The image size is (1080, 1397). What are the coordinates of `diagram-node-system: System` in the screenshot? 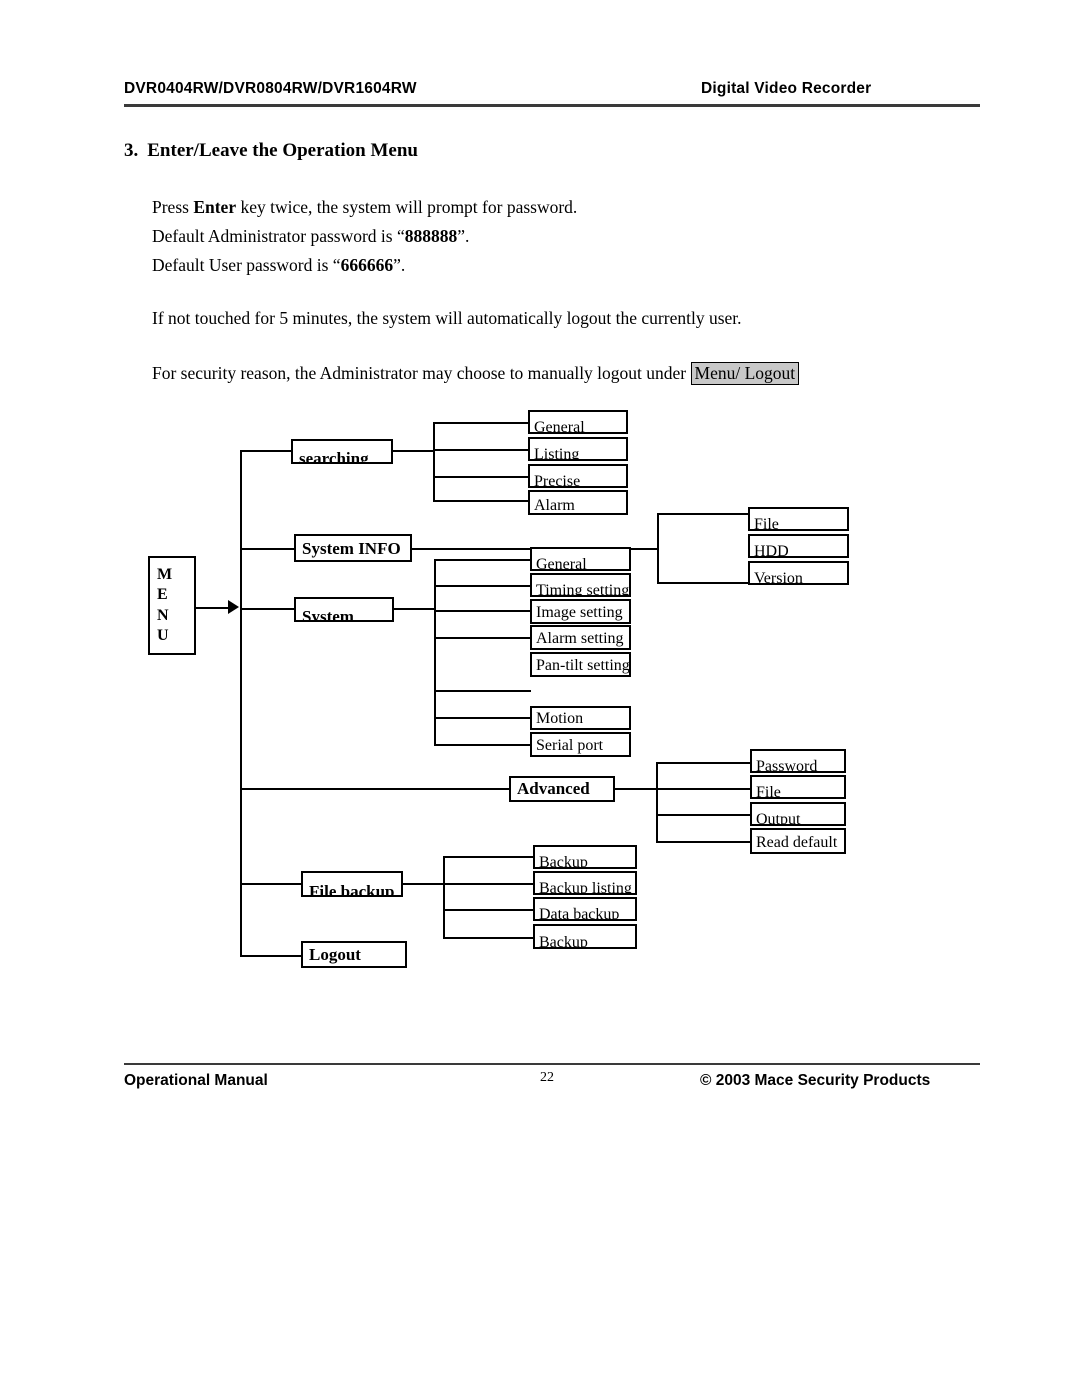 It's located at (344, 609).